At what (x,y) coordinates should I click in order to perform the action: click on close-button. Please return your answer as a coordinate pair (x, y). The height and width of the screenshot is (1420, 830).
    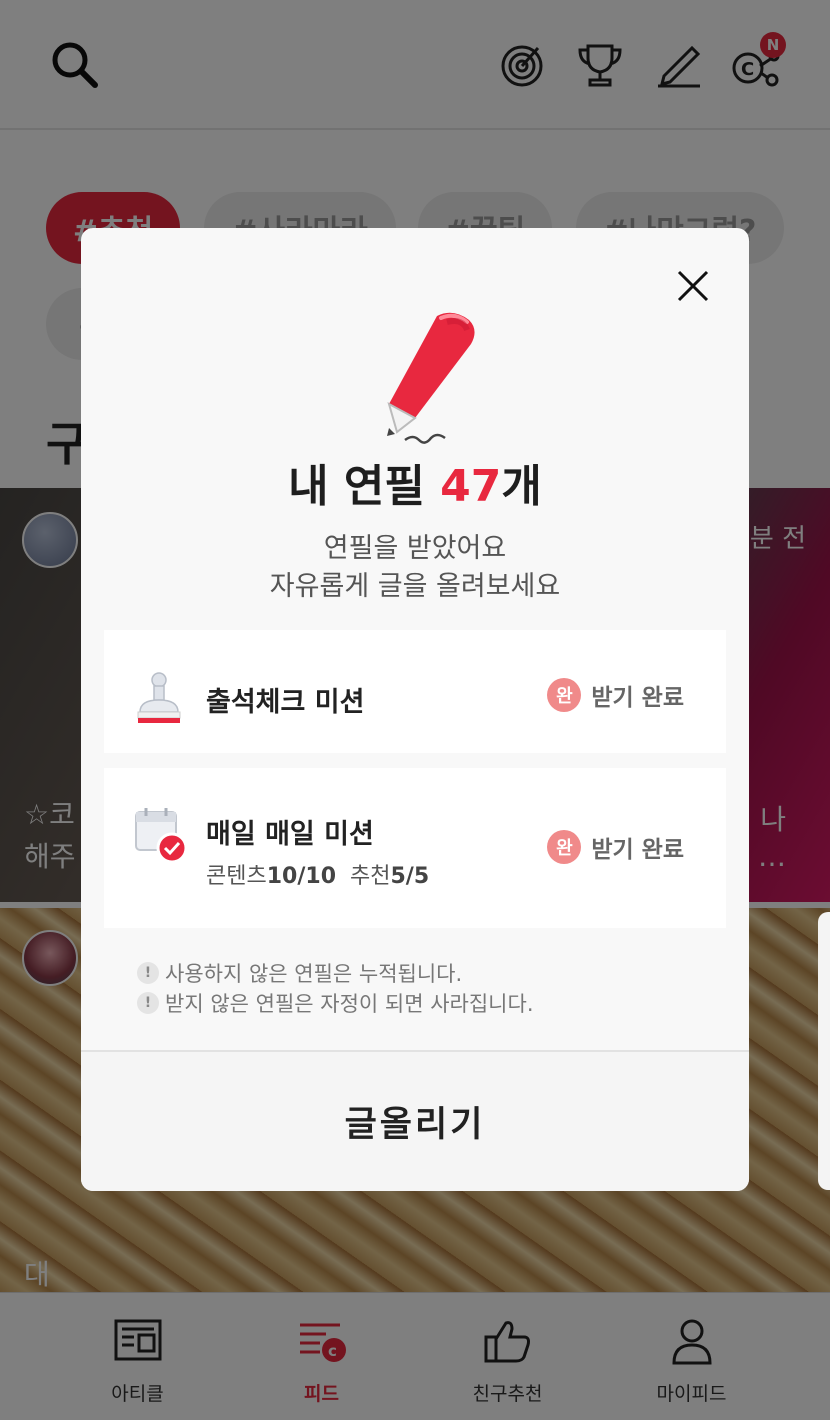
    Looking at the image, I should click on (693, 286).